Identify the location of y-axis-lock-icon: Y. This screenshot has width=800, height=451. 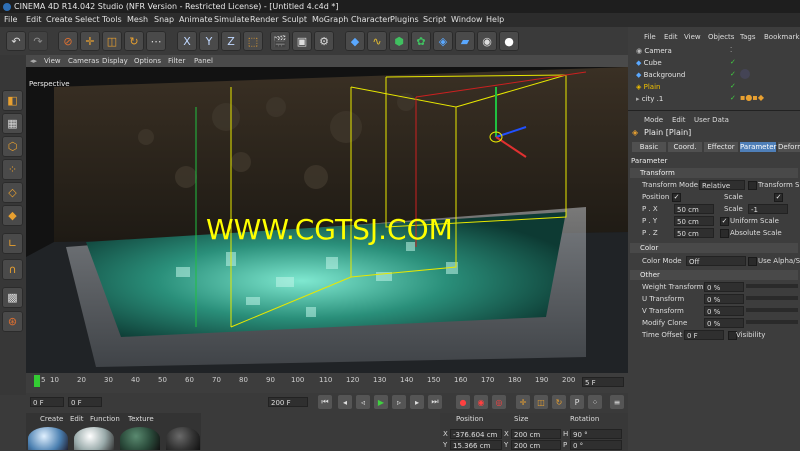
(209, 41).